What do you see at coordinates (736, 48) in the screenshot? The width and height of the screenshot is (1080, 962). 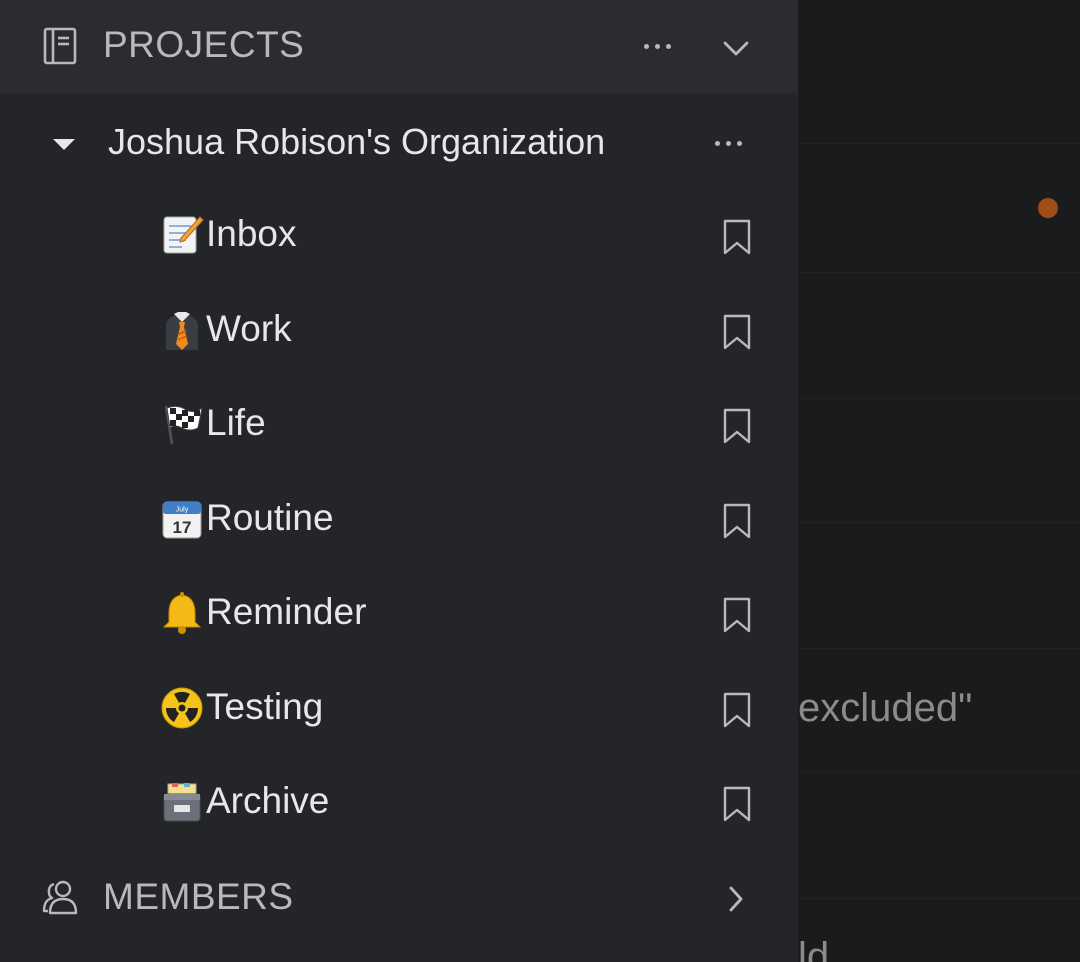 I see `chevron-down-icon` at bounding box center [736, 48].